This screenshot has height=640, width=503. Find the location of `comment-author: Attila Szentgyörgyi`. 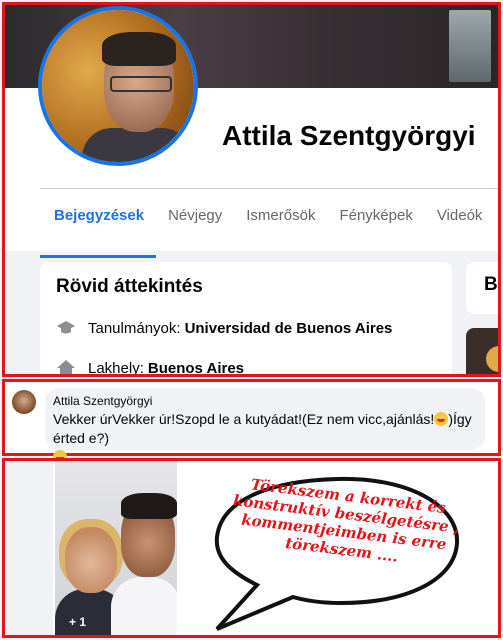

comment-author: Attila Szentgyörgyi is located at coordinates (102, 401).